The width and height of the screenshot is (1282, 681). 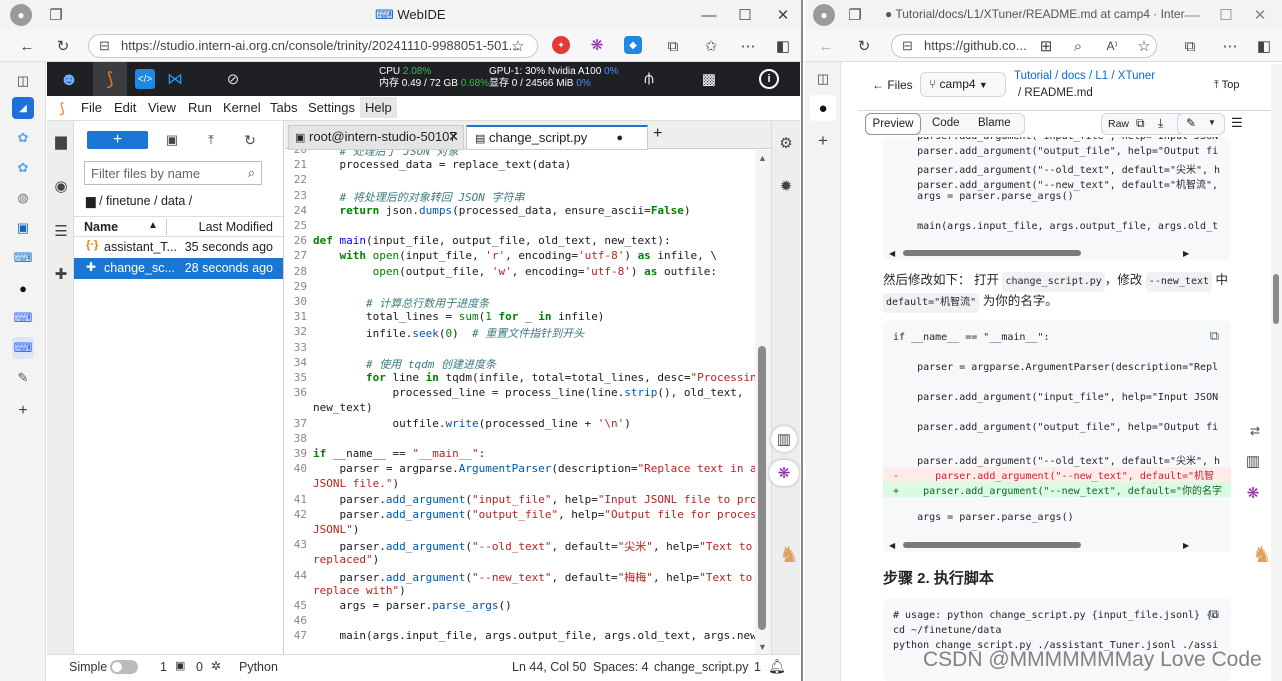 What do you see at coordinates (1253, 461) in the screenshot?
I see `reader-floating-icon-right: ▥` at bounding box center [1253, 461].